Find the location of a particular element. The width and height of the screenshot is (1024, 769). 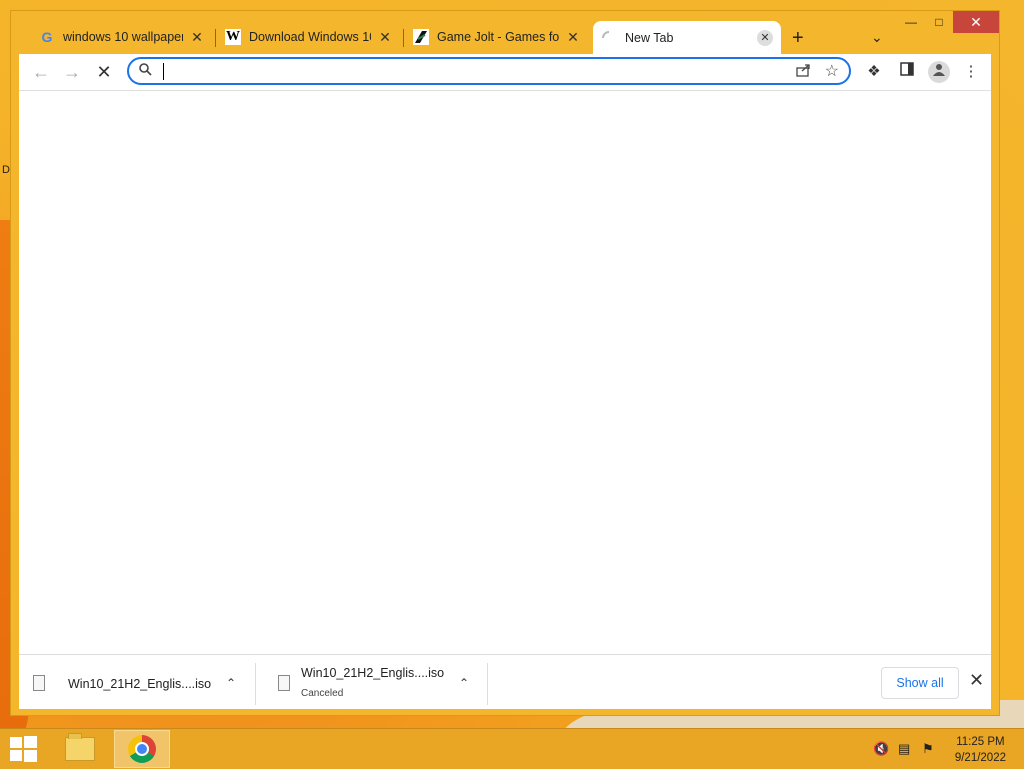

browser-toolbar: ← → ✕ ☆ ❖ ⋮ is located at coordinates (505, 72).